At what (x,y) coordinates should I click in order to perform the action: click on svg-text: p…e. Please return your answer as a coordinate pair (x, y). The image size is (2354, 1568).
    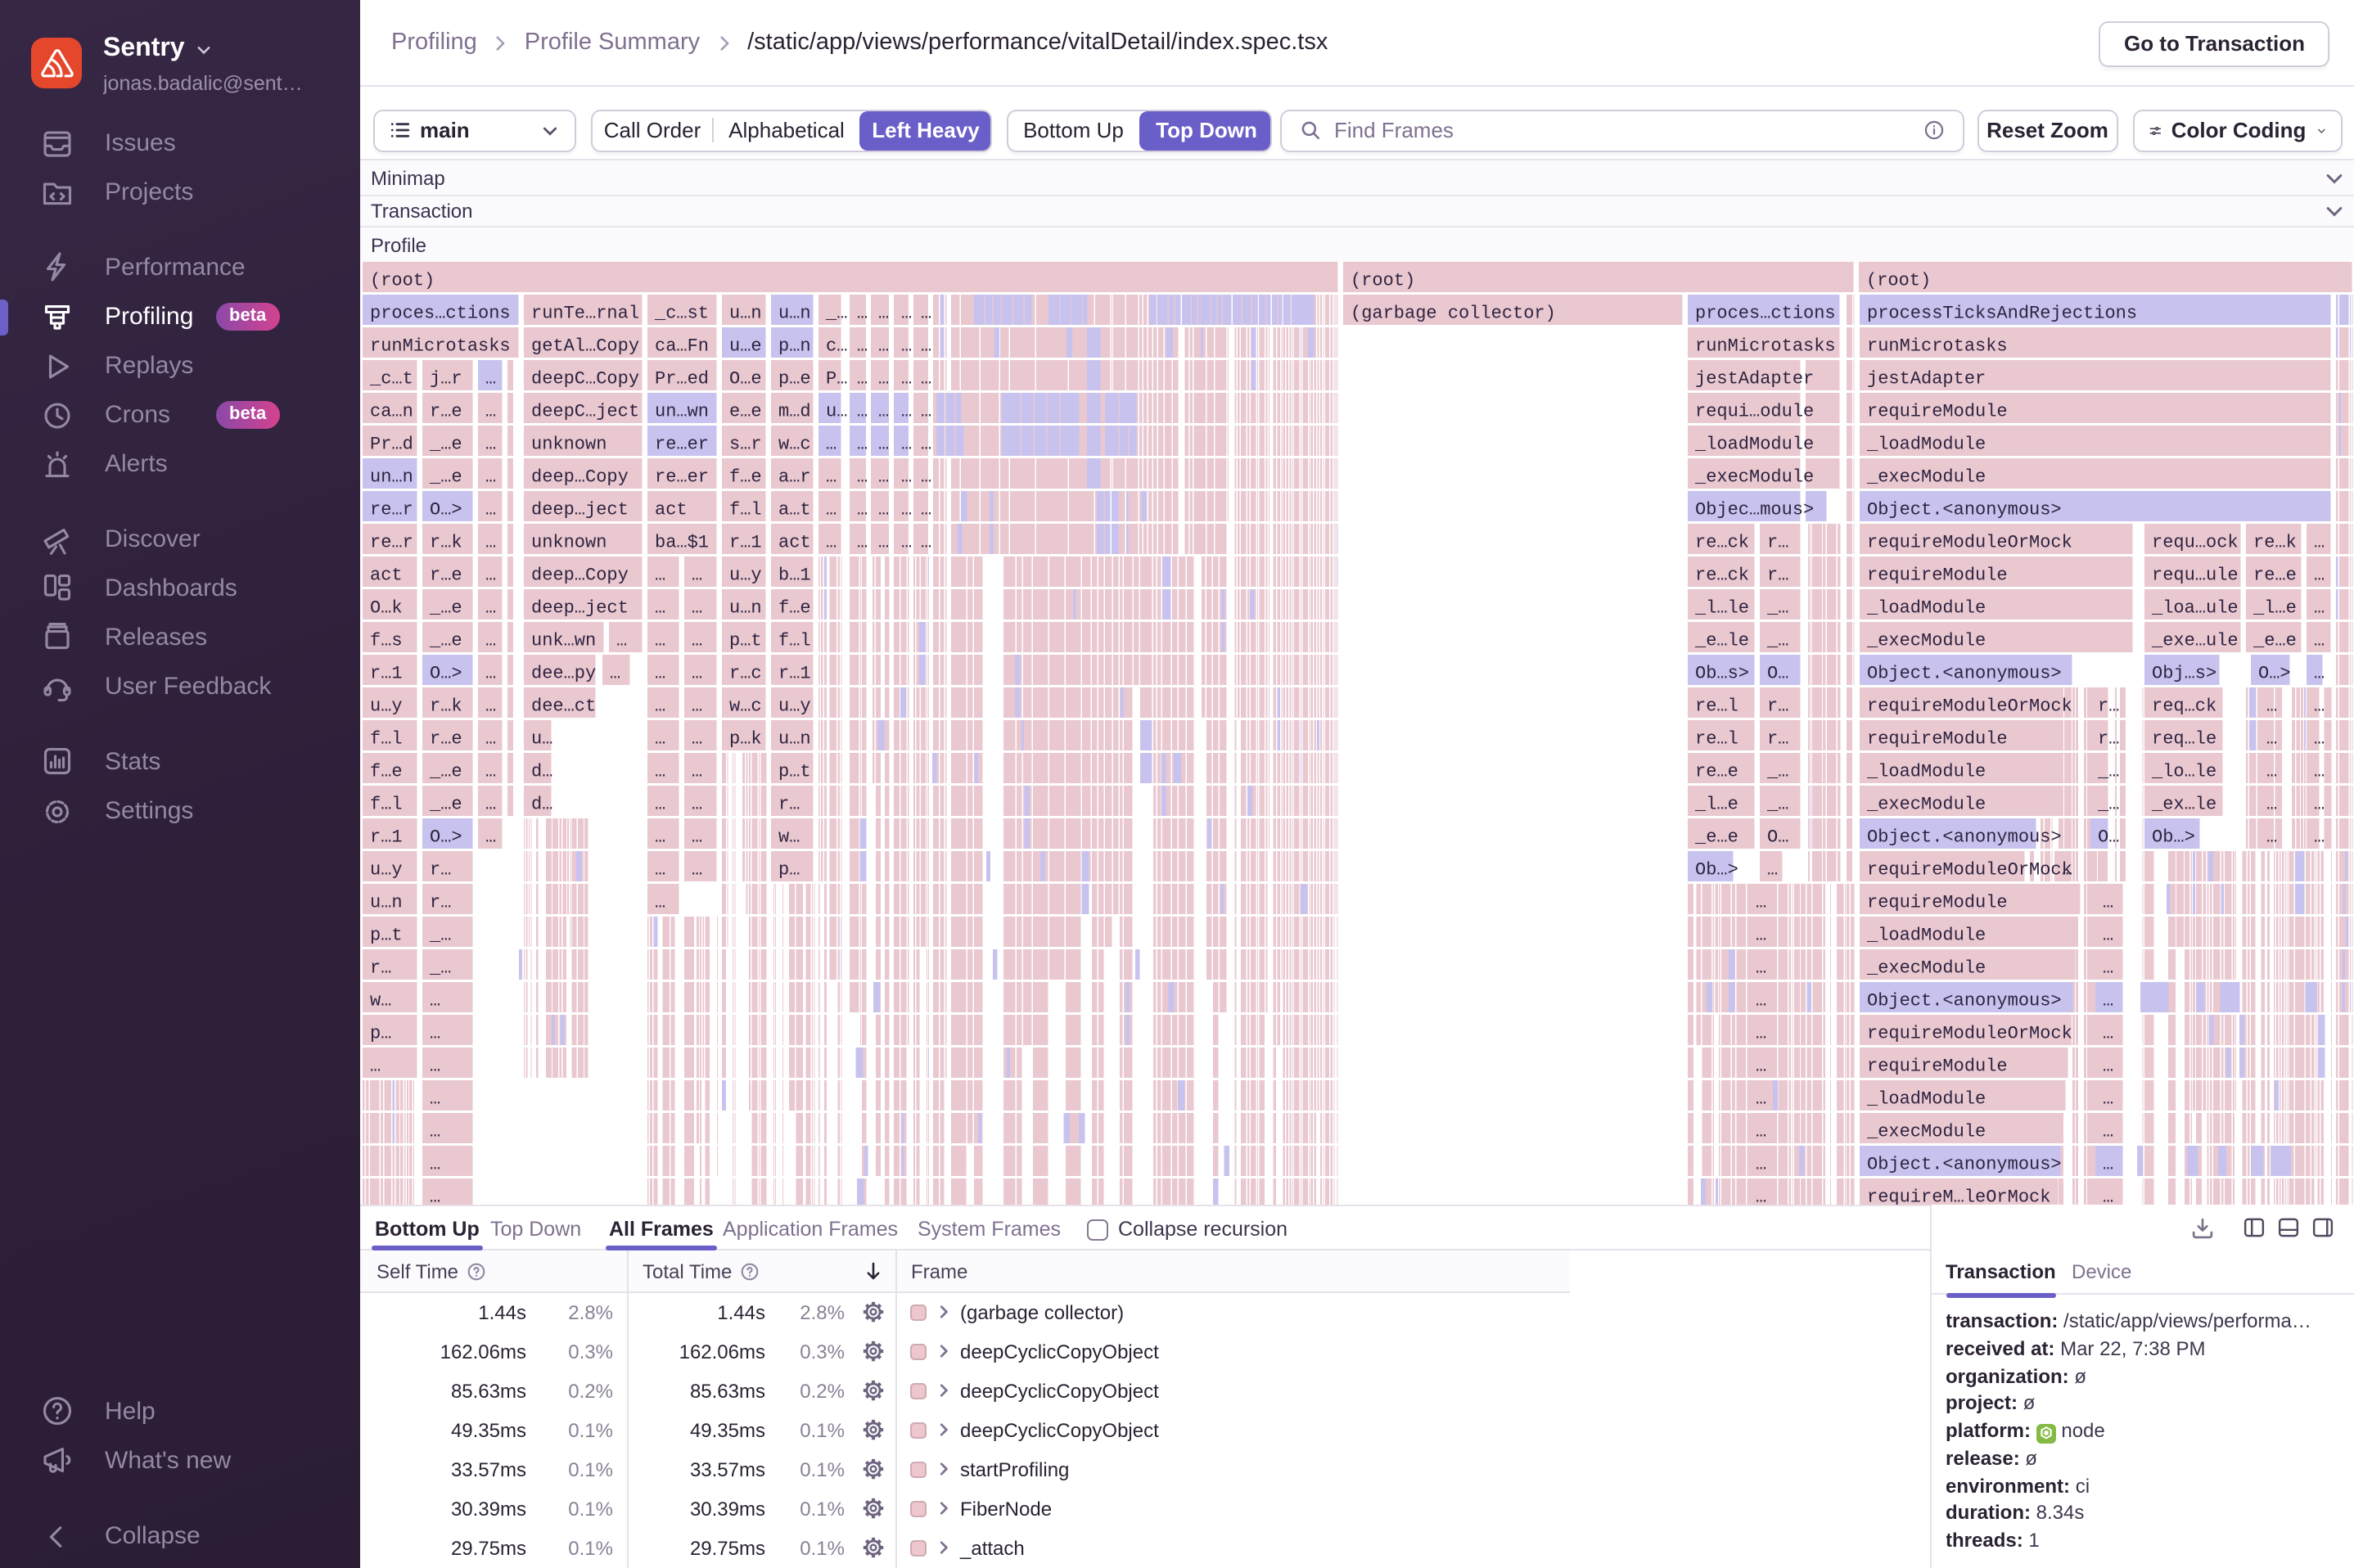
    Looking at the image, I should click on (794, 378).